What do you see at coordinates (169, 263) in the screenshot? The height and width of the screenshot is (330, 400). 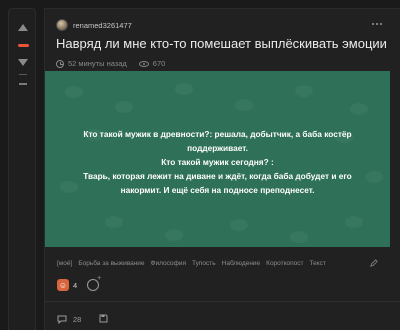 I see `tag-item: Философия` at bounding box center [169, 263].